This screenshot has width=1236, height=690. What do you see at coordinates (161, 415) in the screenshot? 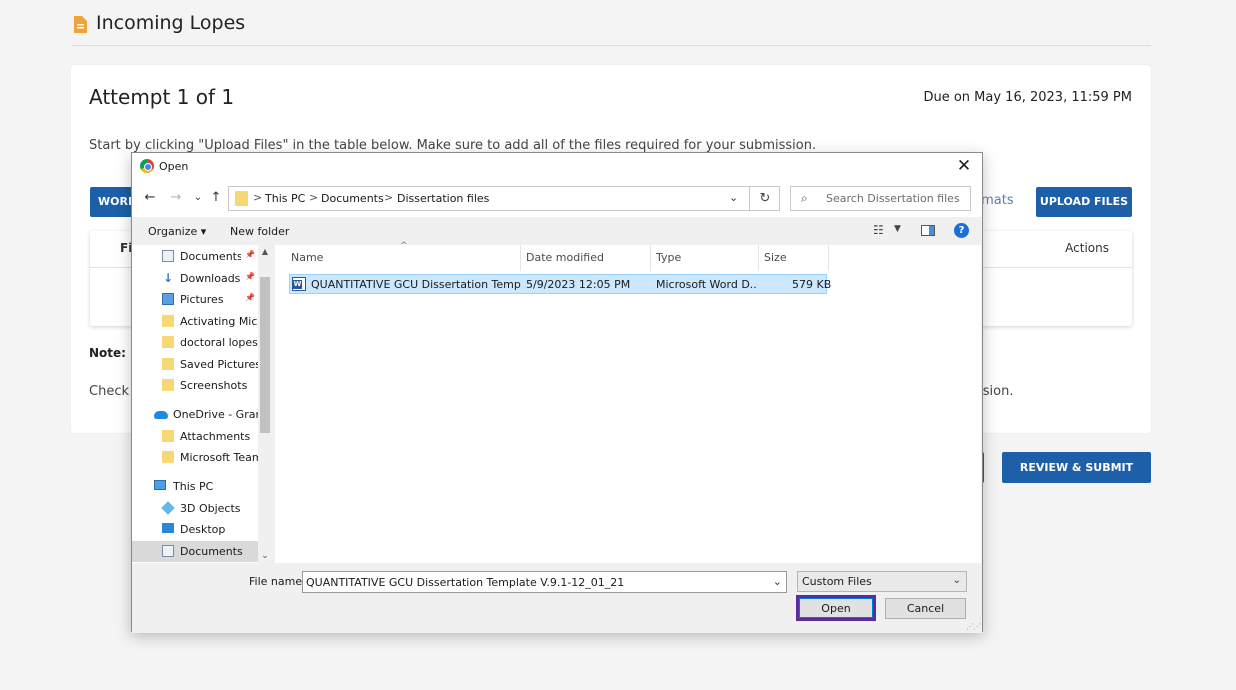
I see `onedrive-icon` at bounding box center [161, 415].